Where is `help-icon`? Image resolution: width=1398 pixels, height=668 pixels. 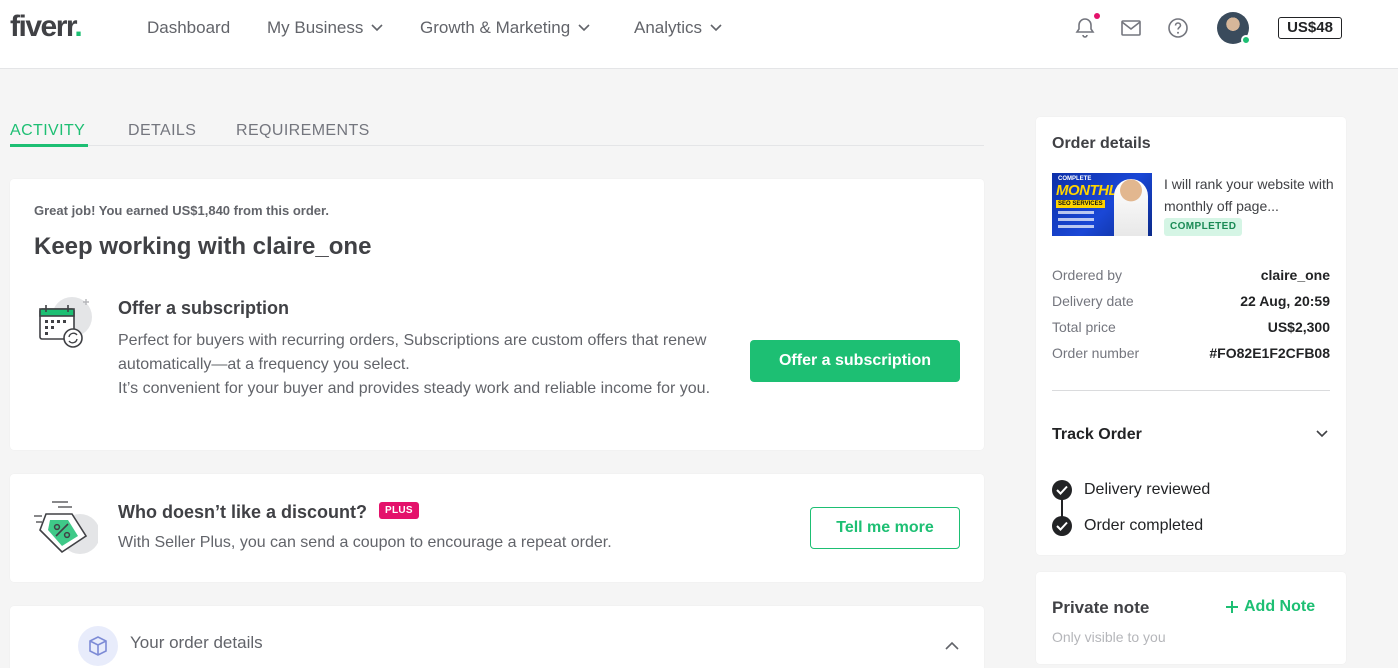
help-icon is located at coordinates (1178, 28).